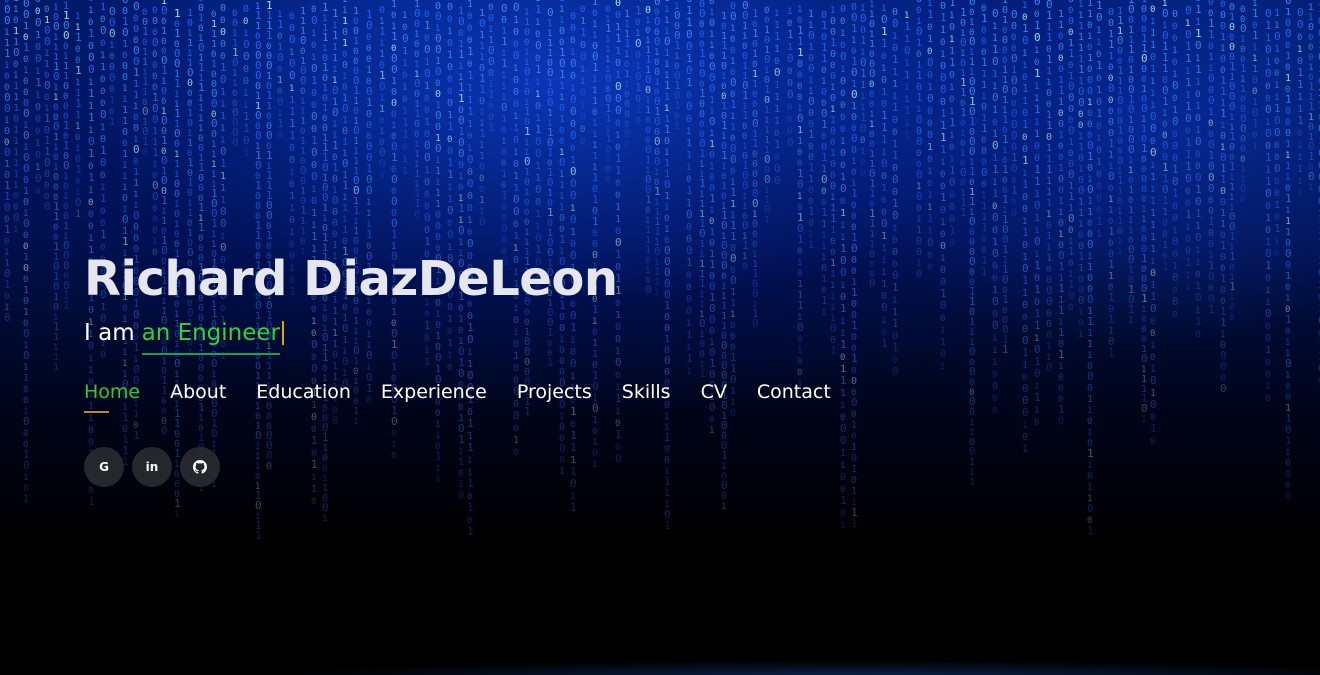 This screenshot has height=675, width=1320. Describe the element at coordinates (434, 392) in the screenshot. I see `nav-experience: Experience` at that location.